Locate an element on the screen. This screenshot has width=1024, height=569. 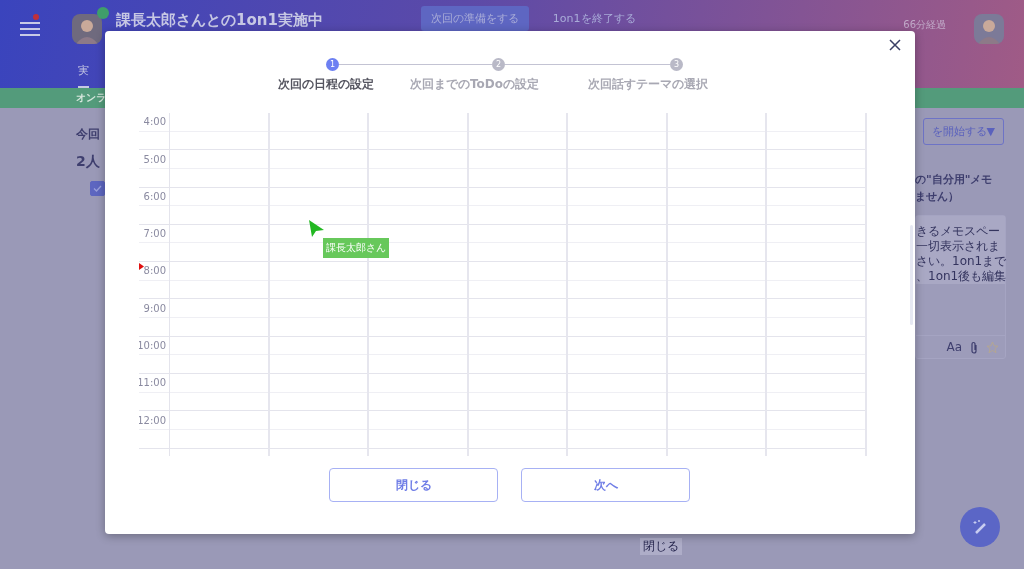
header-action: 1on1を終了する is located at coordinates (594, 18).